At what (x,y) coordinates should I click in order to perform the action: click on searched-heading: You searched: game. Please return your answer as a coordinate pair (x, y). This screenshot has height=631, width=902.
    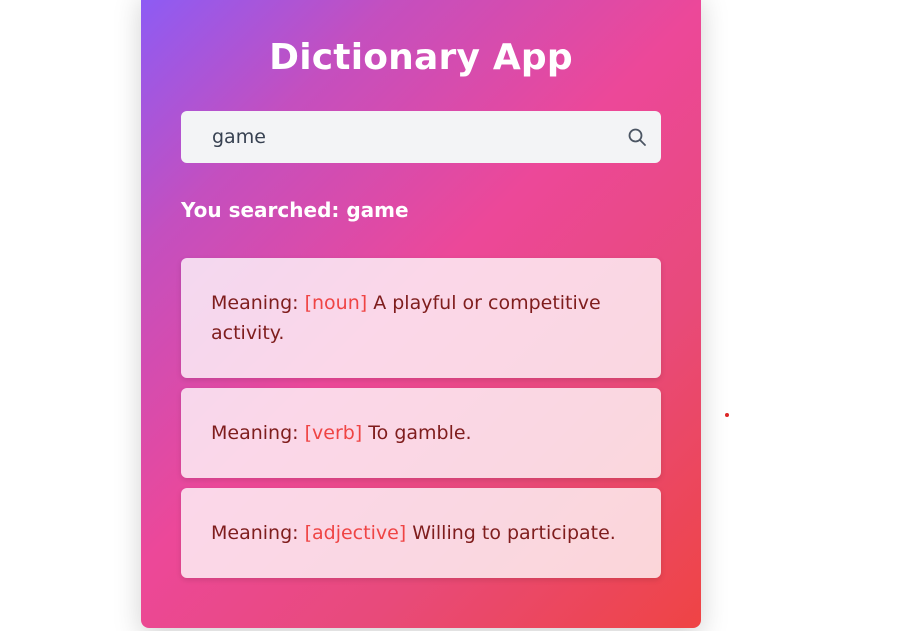
    Looking at the image, I should click on (295, 210).